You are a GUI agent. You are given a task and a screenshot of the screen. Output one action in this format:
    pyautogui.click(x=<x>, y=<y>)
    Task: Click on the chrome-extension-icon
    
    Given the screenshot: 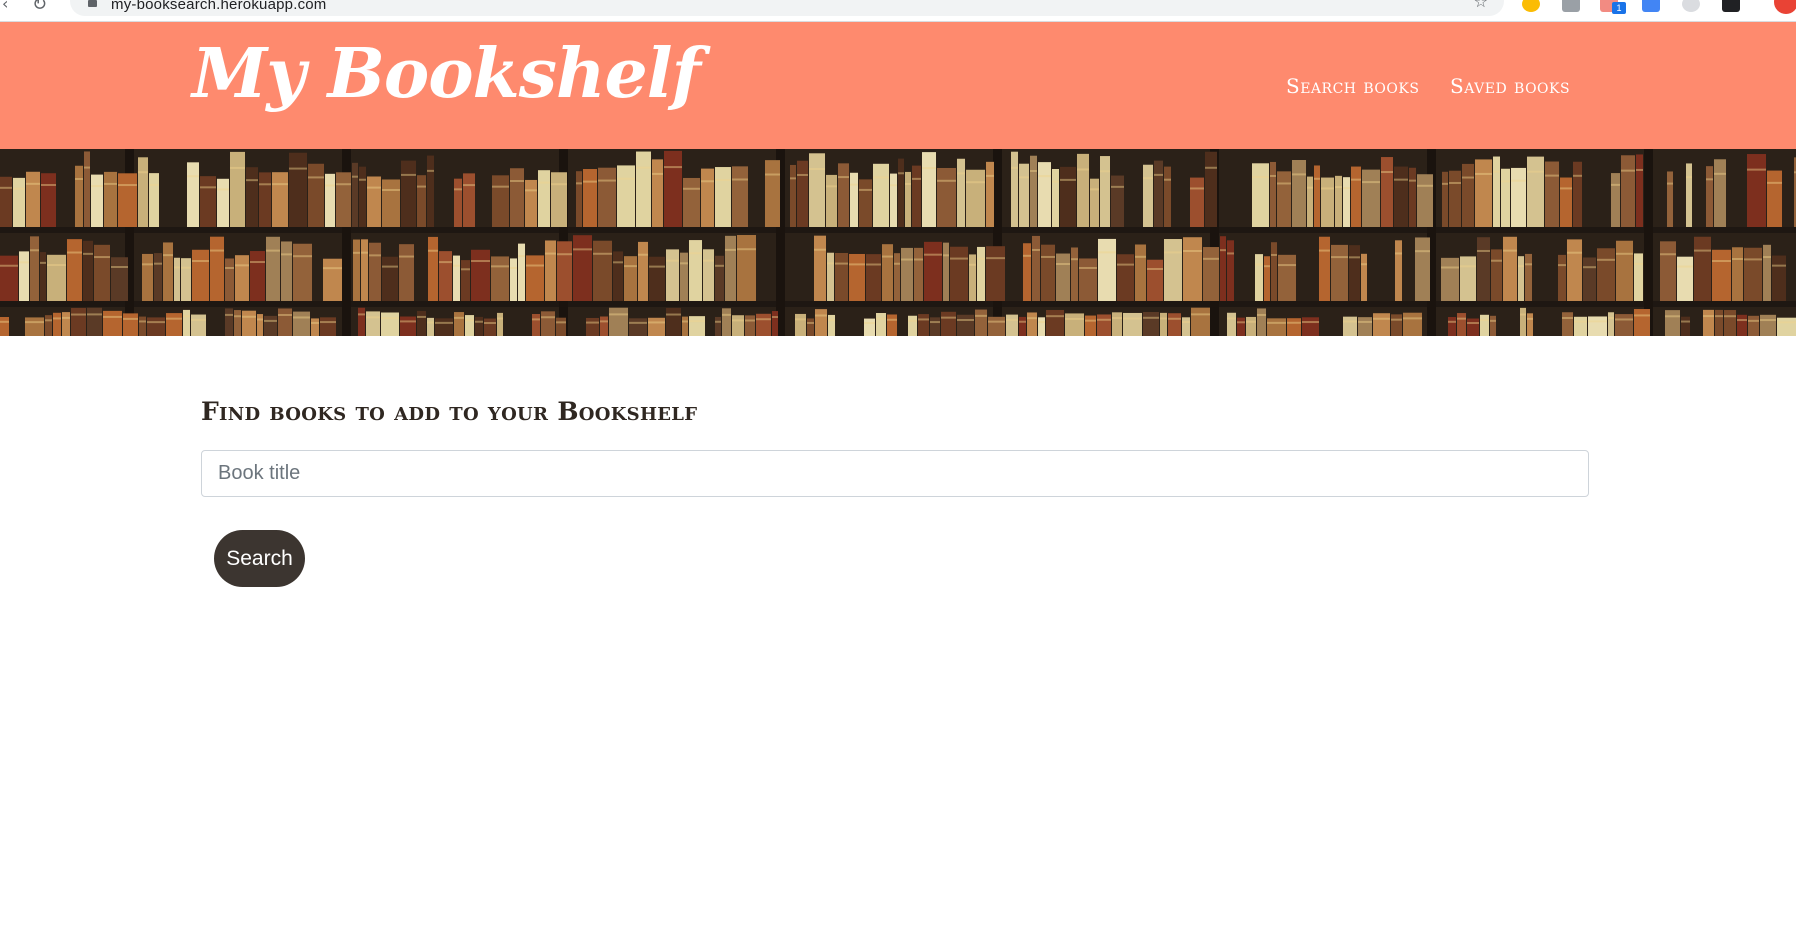 What is the action you would take?
    pyautogui.click(x=1531, y=6)
    